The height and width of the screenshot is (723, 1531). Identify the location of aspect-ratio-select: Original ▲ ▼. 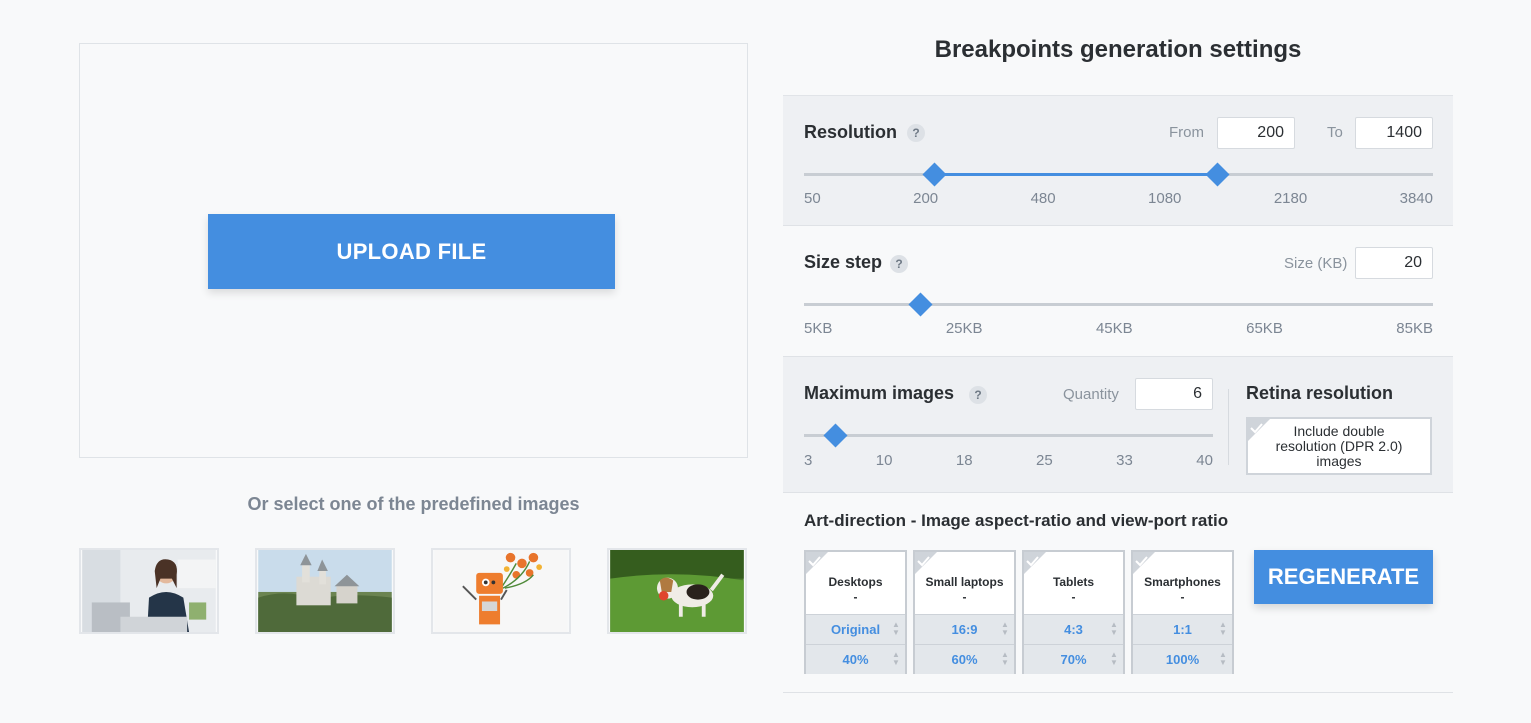
(855, 629).